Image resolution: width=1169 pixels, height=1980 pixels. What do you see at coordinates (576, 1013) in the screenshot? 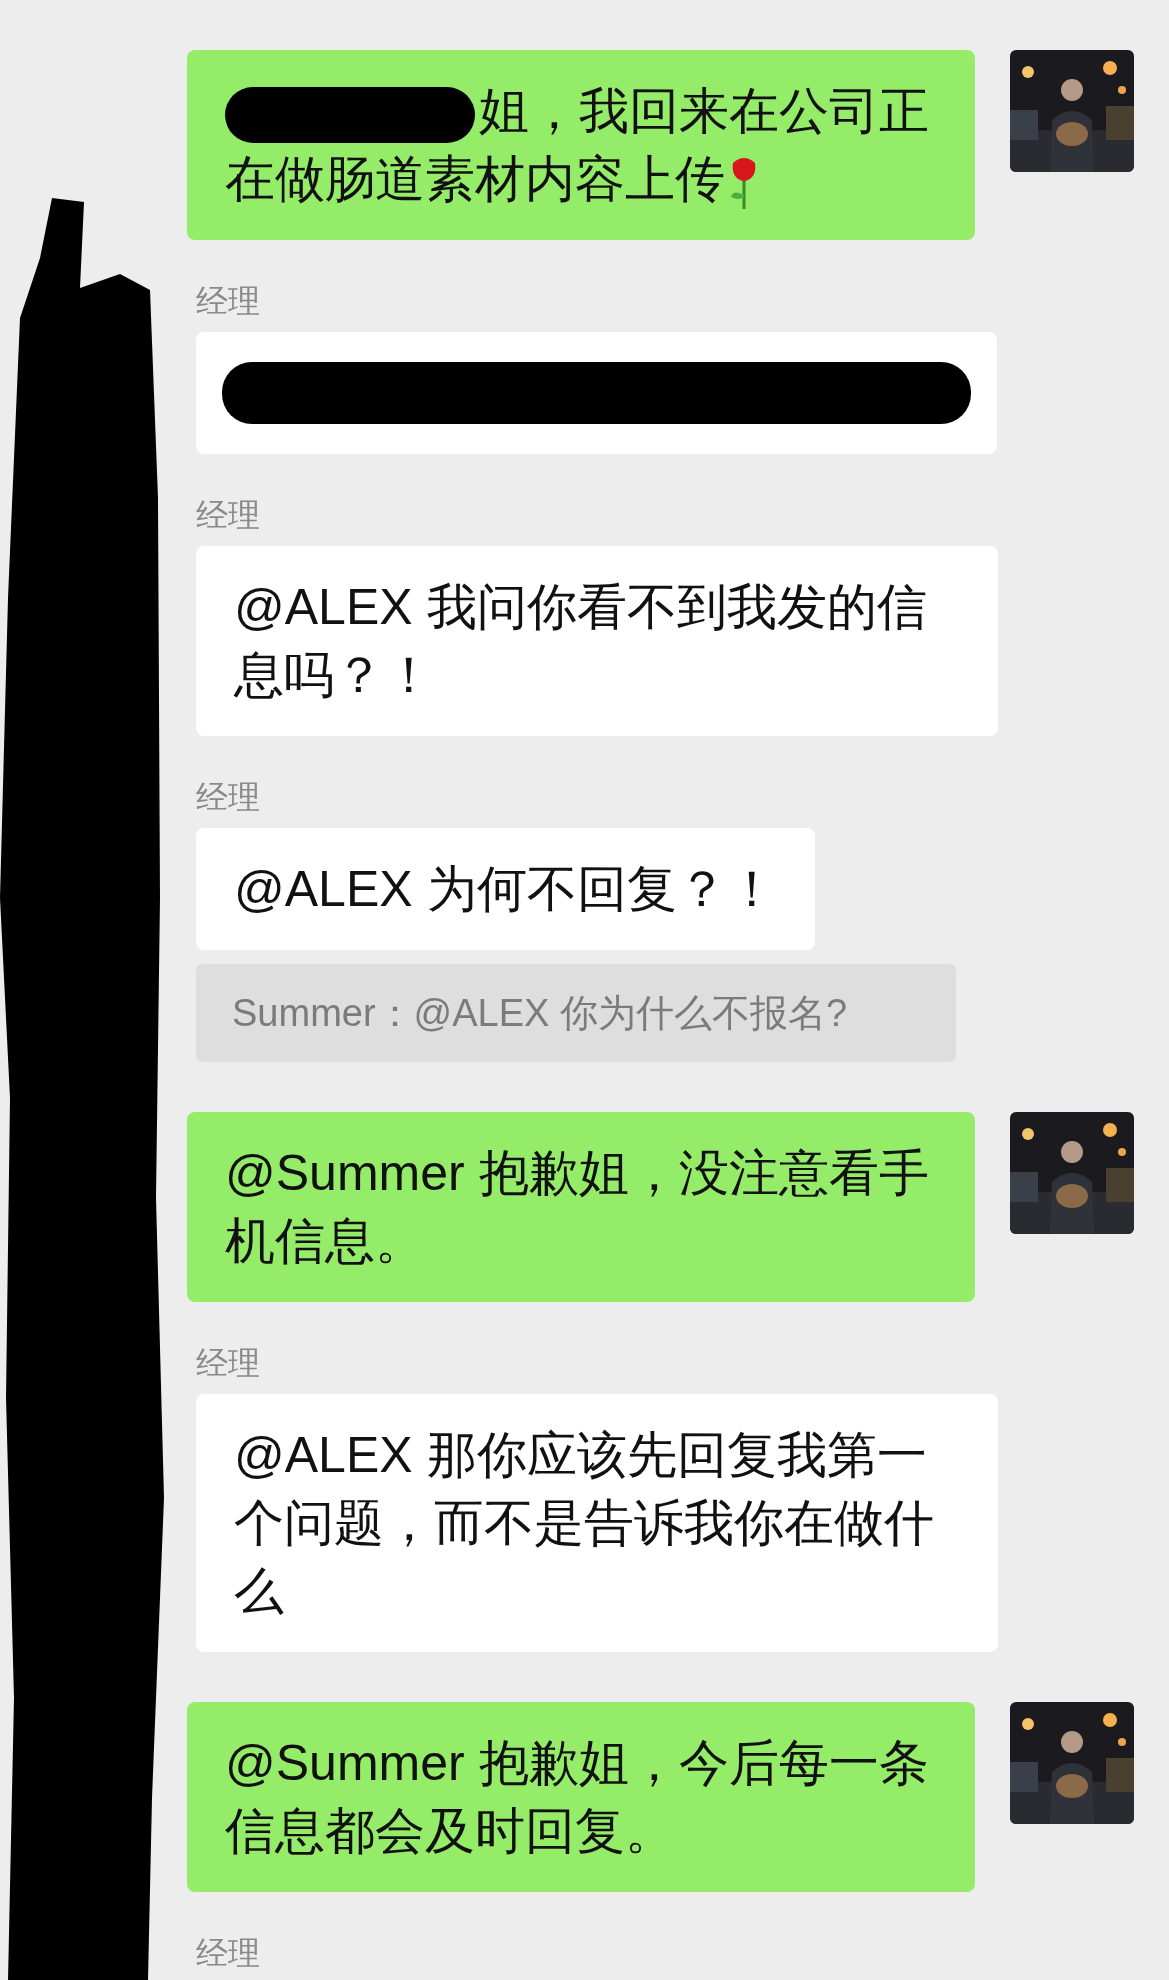
I see `quoted-message: Summer：@ALEX 你为什么不报名?` at bounding box center [576, 1013].